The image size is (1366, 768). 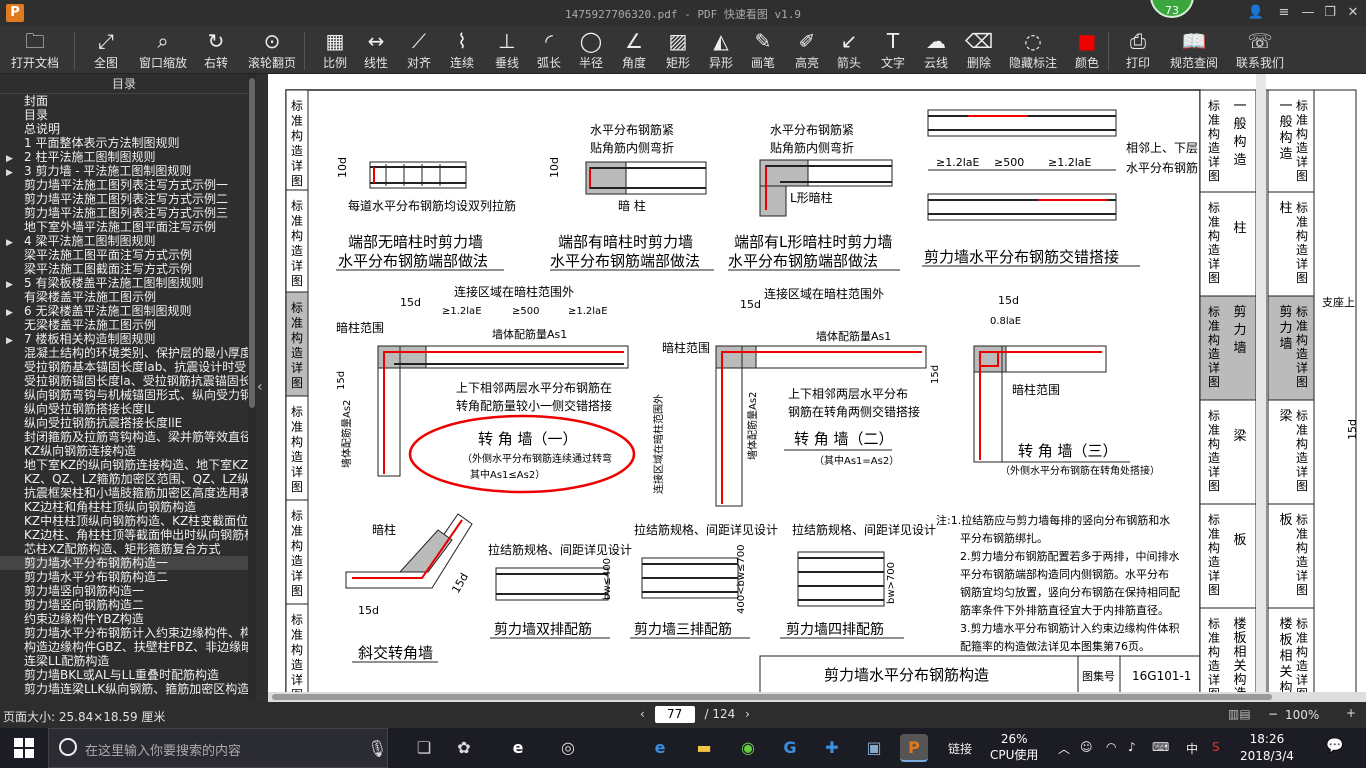 What do you see at coordinates (1160, 747) in the screenshot?
I see `keyboard-icon: ⌨` at bounding box center [1160, 747].